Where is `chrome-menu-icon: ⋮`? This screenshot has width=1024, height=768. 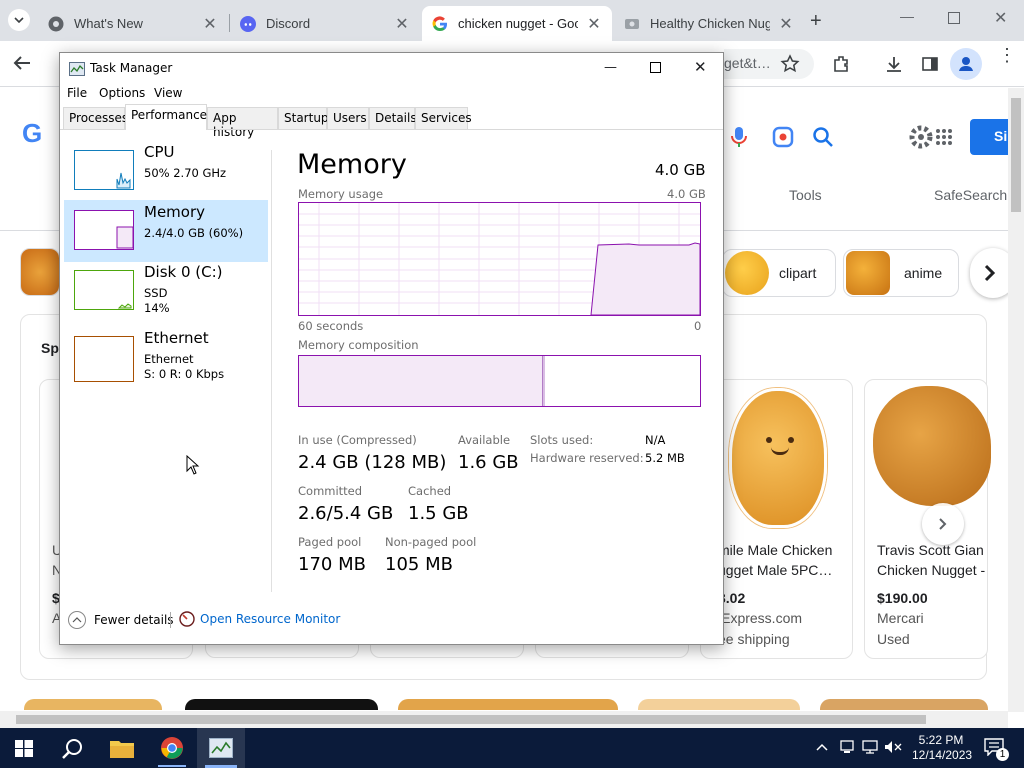 chrome-menu-icon: ⋮ is located at coordinates (1007, 55).